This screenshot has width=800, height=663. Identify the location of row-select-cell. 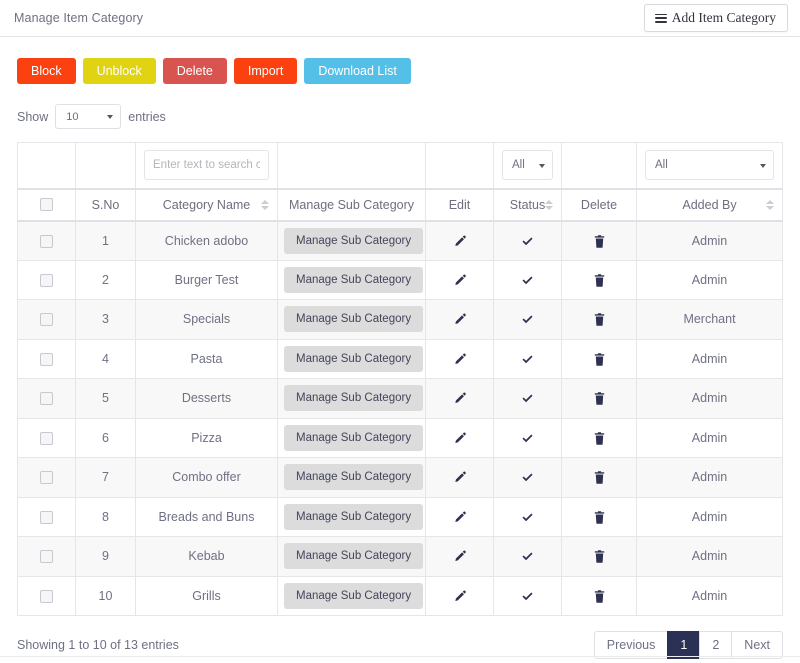
(46, 240).